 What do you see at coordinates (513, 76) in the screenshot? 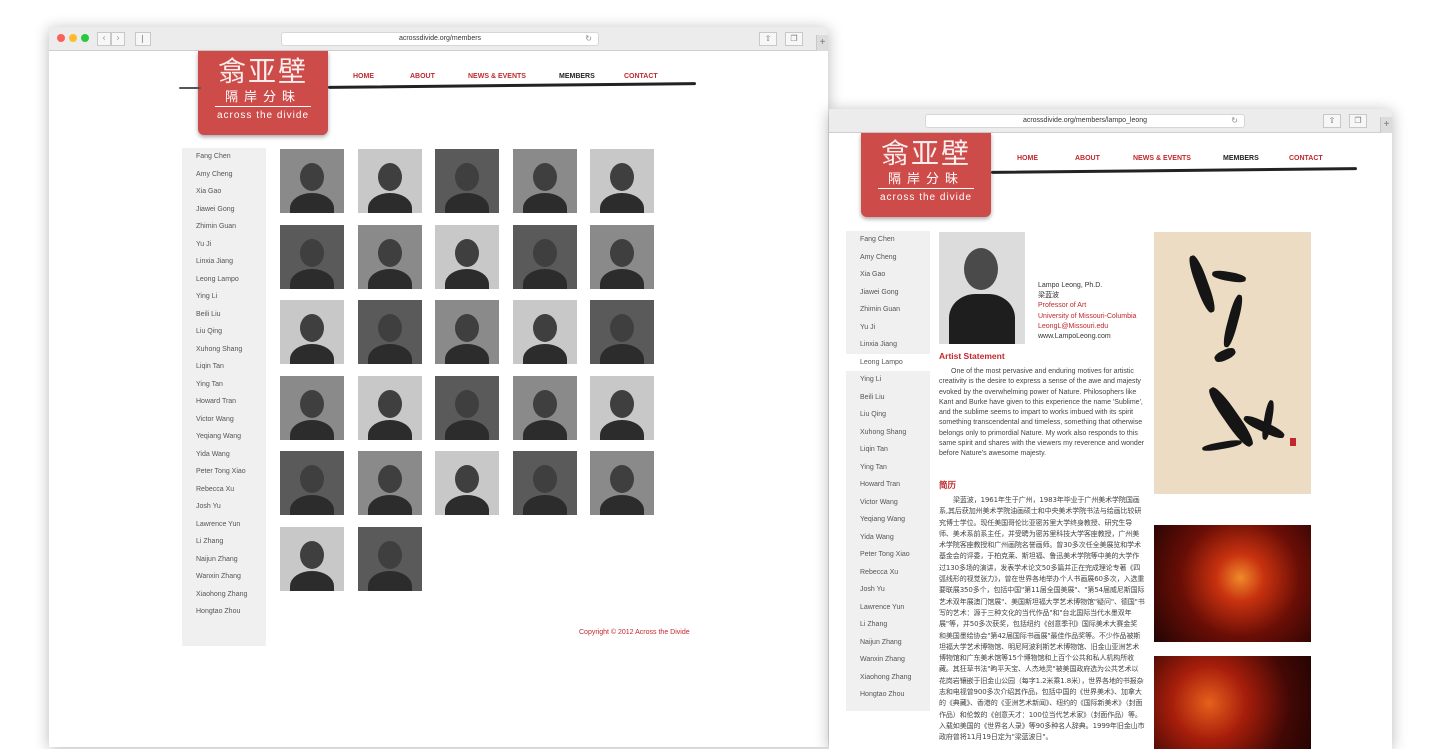
I see `nav-news-events: NEWS & EVENTS` at bounding box center [513, 76].